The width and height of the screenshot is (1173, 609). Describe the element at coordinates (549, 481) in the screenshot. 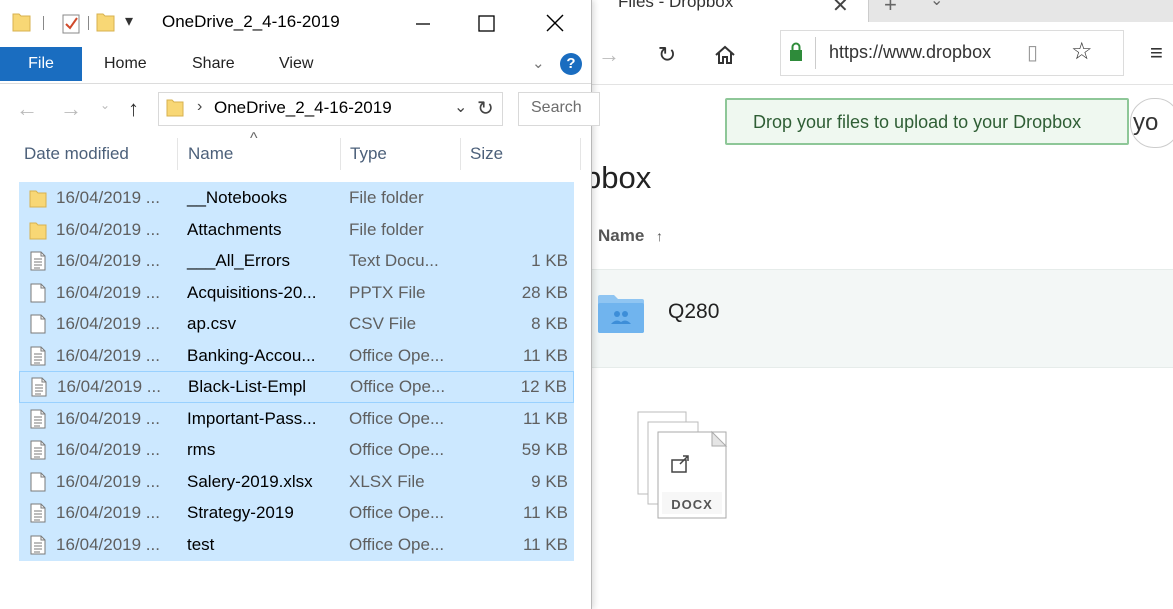

I see `file-size: 9 KB` at that location.